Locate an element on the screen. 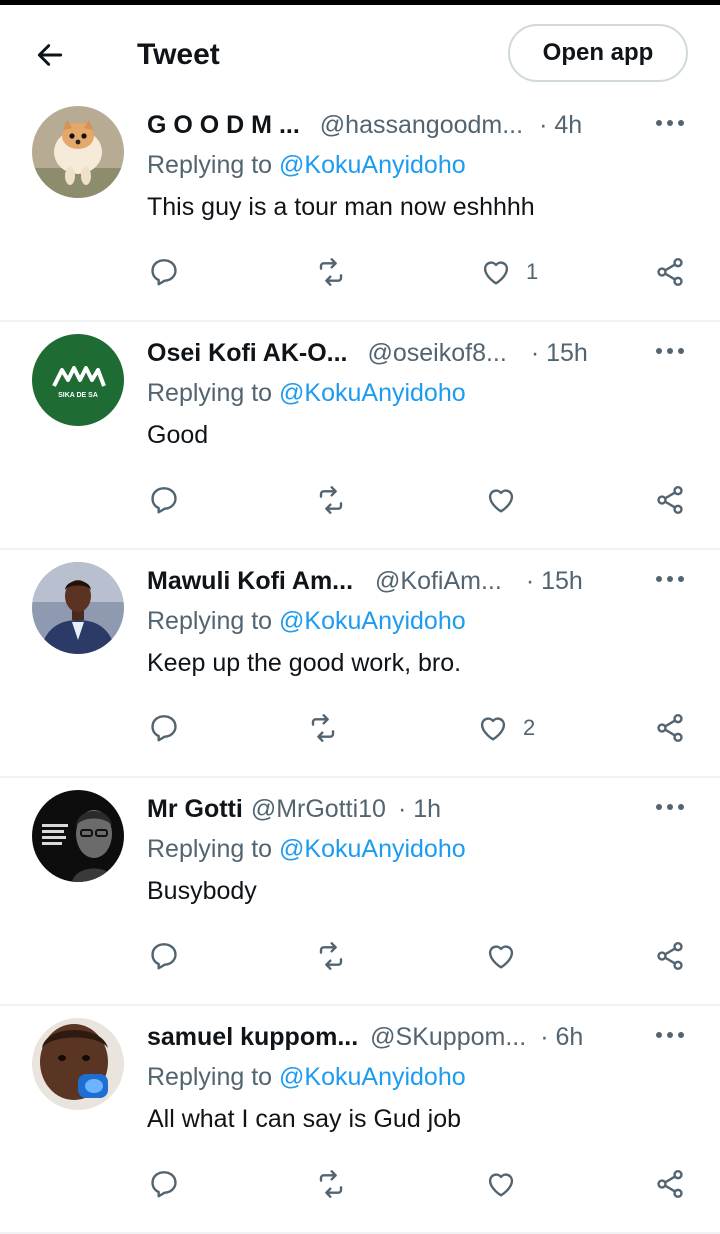 This screenshot has height=1234, width=720. open-app-button: Open app is located at coordinates (598, 53).